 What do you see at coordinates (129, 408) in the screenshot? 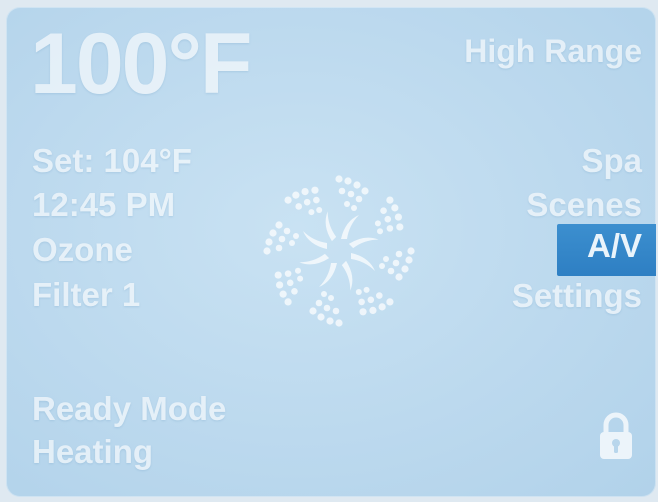
I see `ready-mode: Ready Mode` at bounding box center [129, 408].